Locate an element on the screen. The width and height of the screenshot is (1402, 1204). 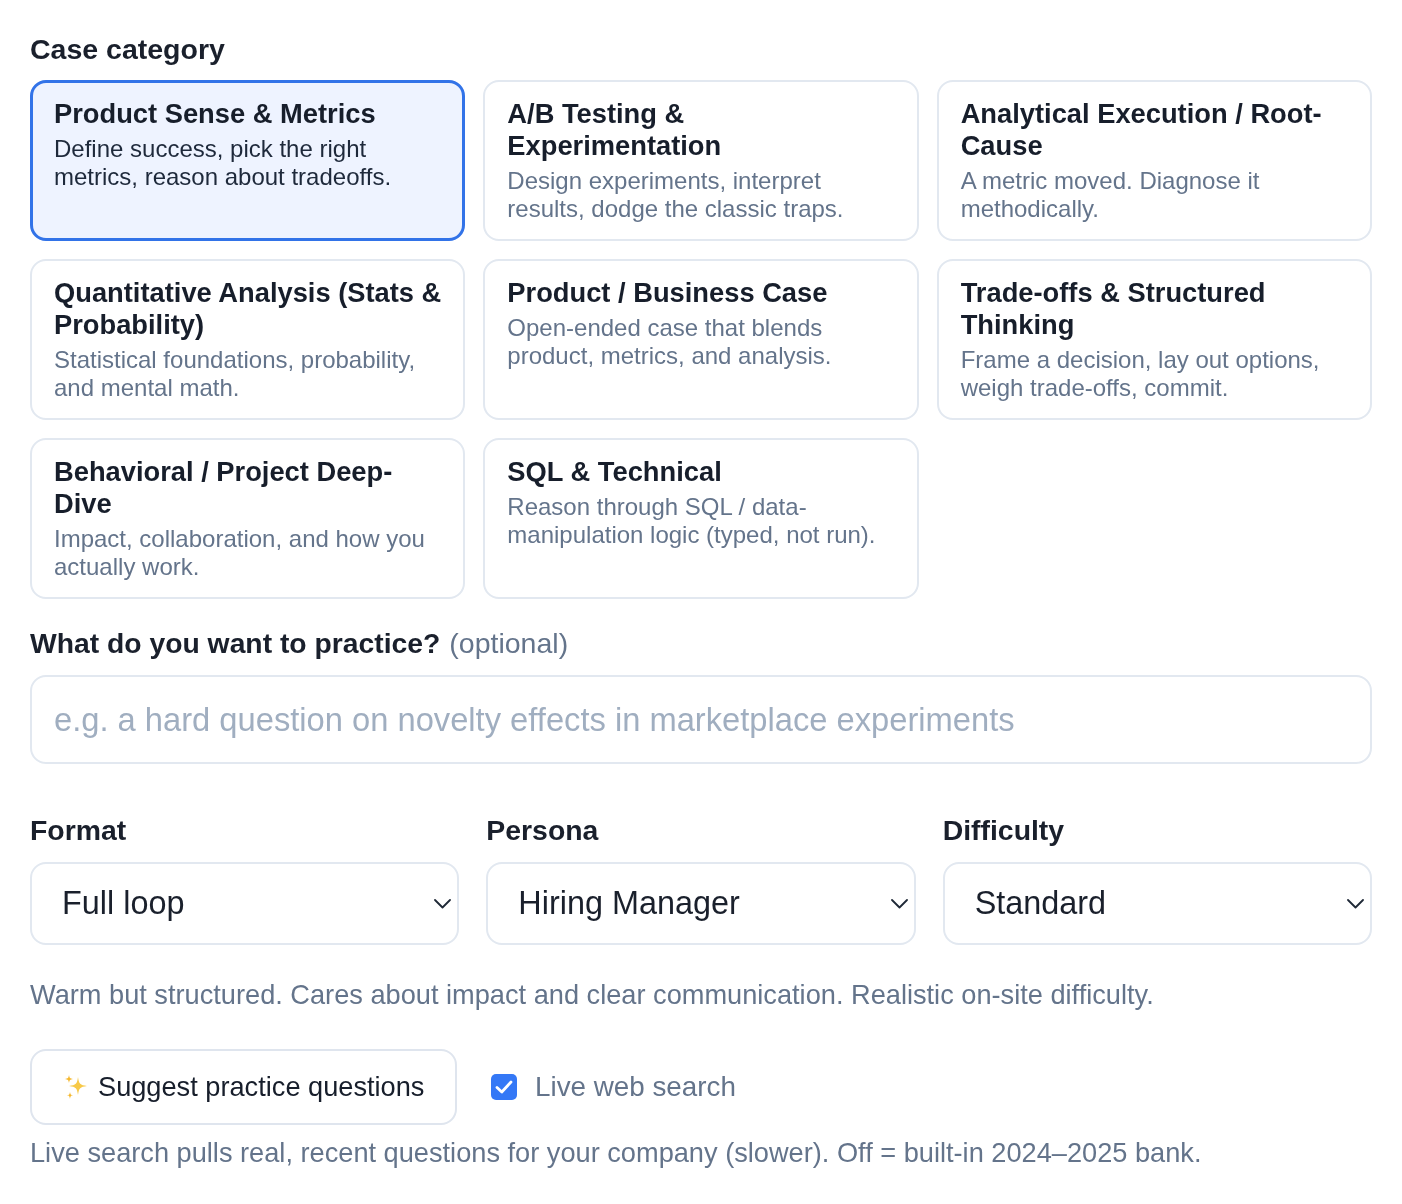
card-description: Design experiments, interpret results, dodge the classic traps. is located at coordinates (676, 195).